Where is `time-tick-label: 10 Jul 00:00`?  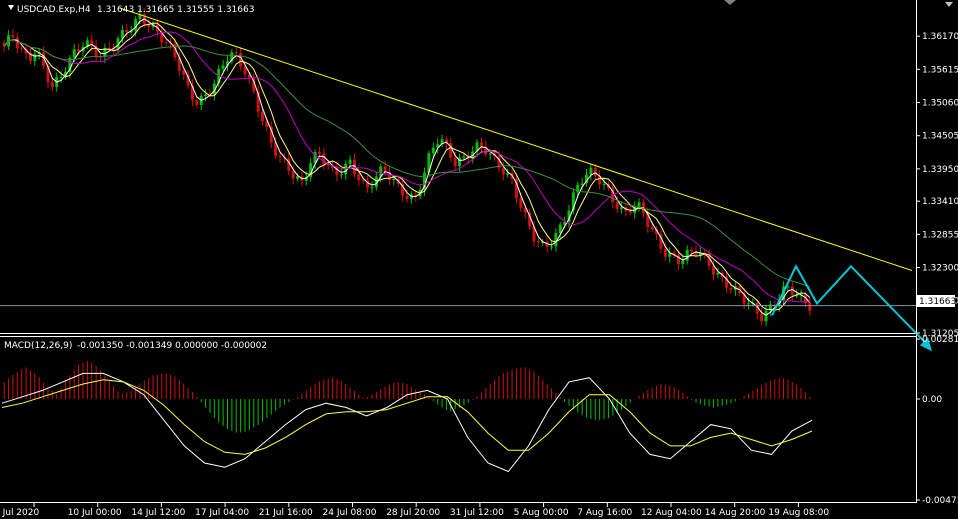 time-tick-label: 10 Jul 00:00 is located at coordinates (95, 513).